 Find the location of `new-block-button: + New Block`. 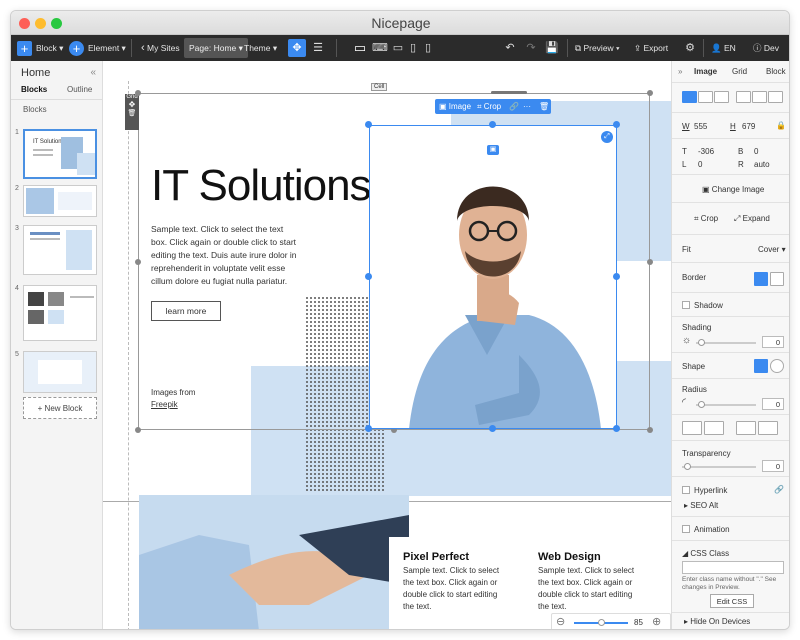

new-block-button: + New Block is located at coordinates (60, 408).